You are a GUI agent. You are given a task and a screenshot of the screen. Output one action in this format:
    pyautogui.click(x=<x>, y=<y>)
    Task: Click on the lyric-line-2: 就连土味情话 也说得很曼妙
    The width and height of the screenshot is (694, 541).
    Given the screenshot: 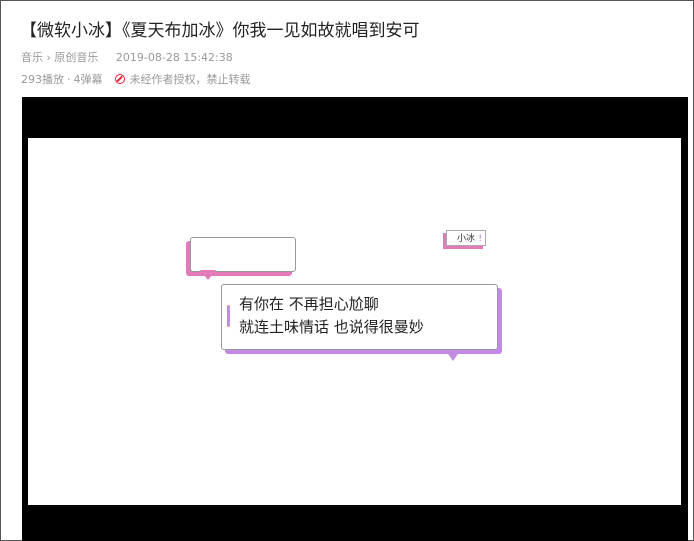 What is the action you would take?
    pyautogui.click(x=331, y=327)
    